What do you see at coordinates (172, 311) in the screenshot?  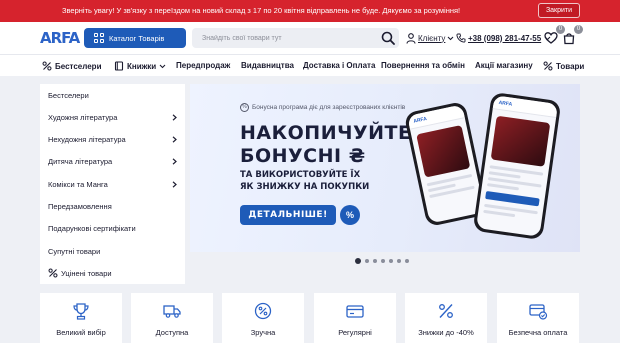 I see `truck-icon` at bounding box center [172, 311].